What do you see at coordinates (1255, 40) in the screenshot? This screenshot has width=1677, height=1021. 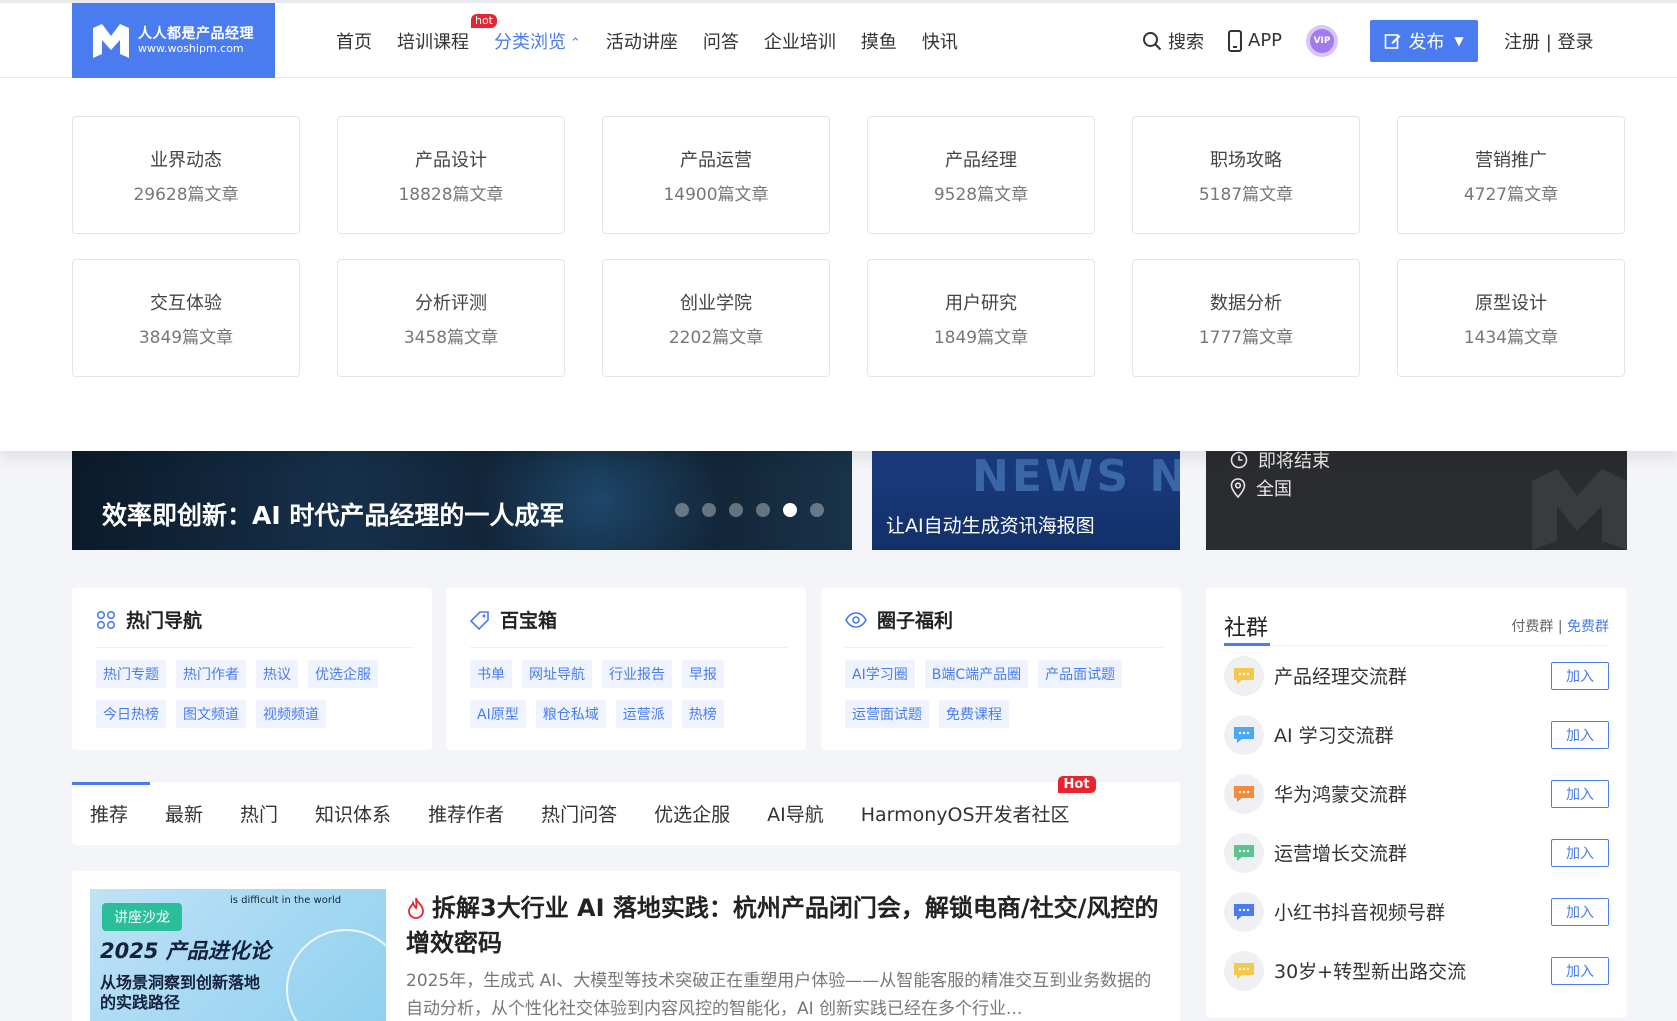 I see `app-button: APP` at bounding box center [1255, 40].